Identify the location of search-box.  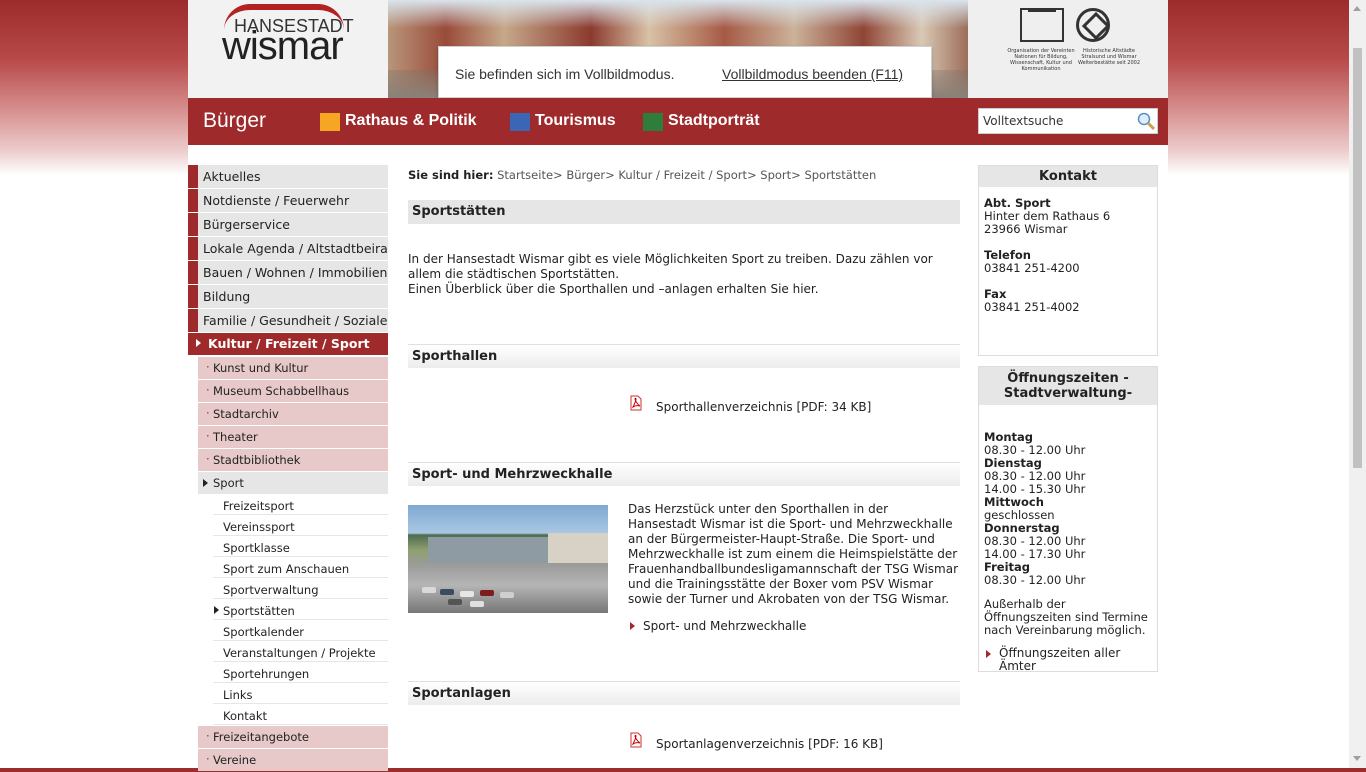
(1068, 121).